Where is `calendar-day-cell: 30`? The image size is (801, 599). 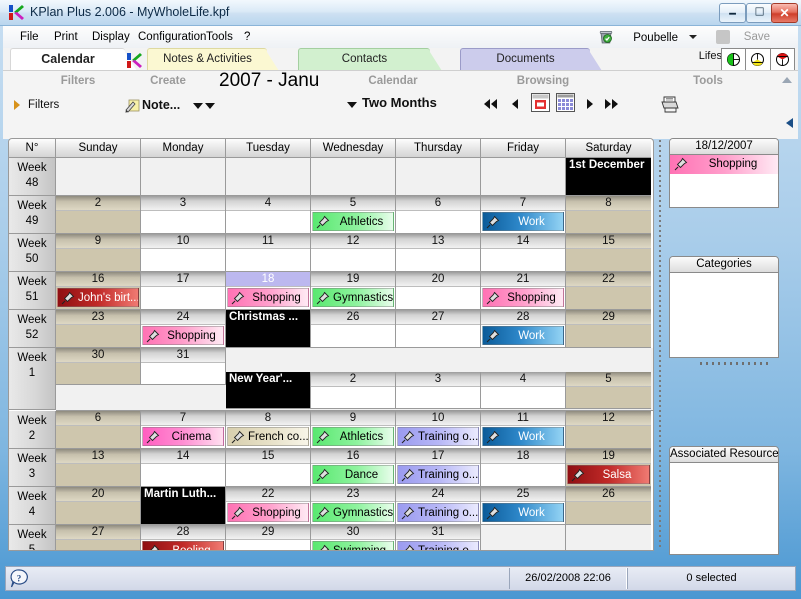
calendar-day-cell: 30 is located at coordinates (98, 366).